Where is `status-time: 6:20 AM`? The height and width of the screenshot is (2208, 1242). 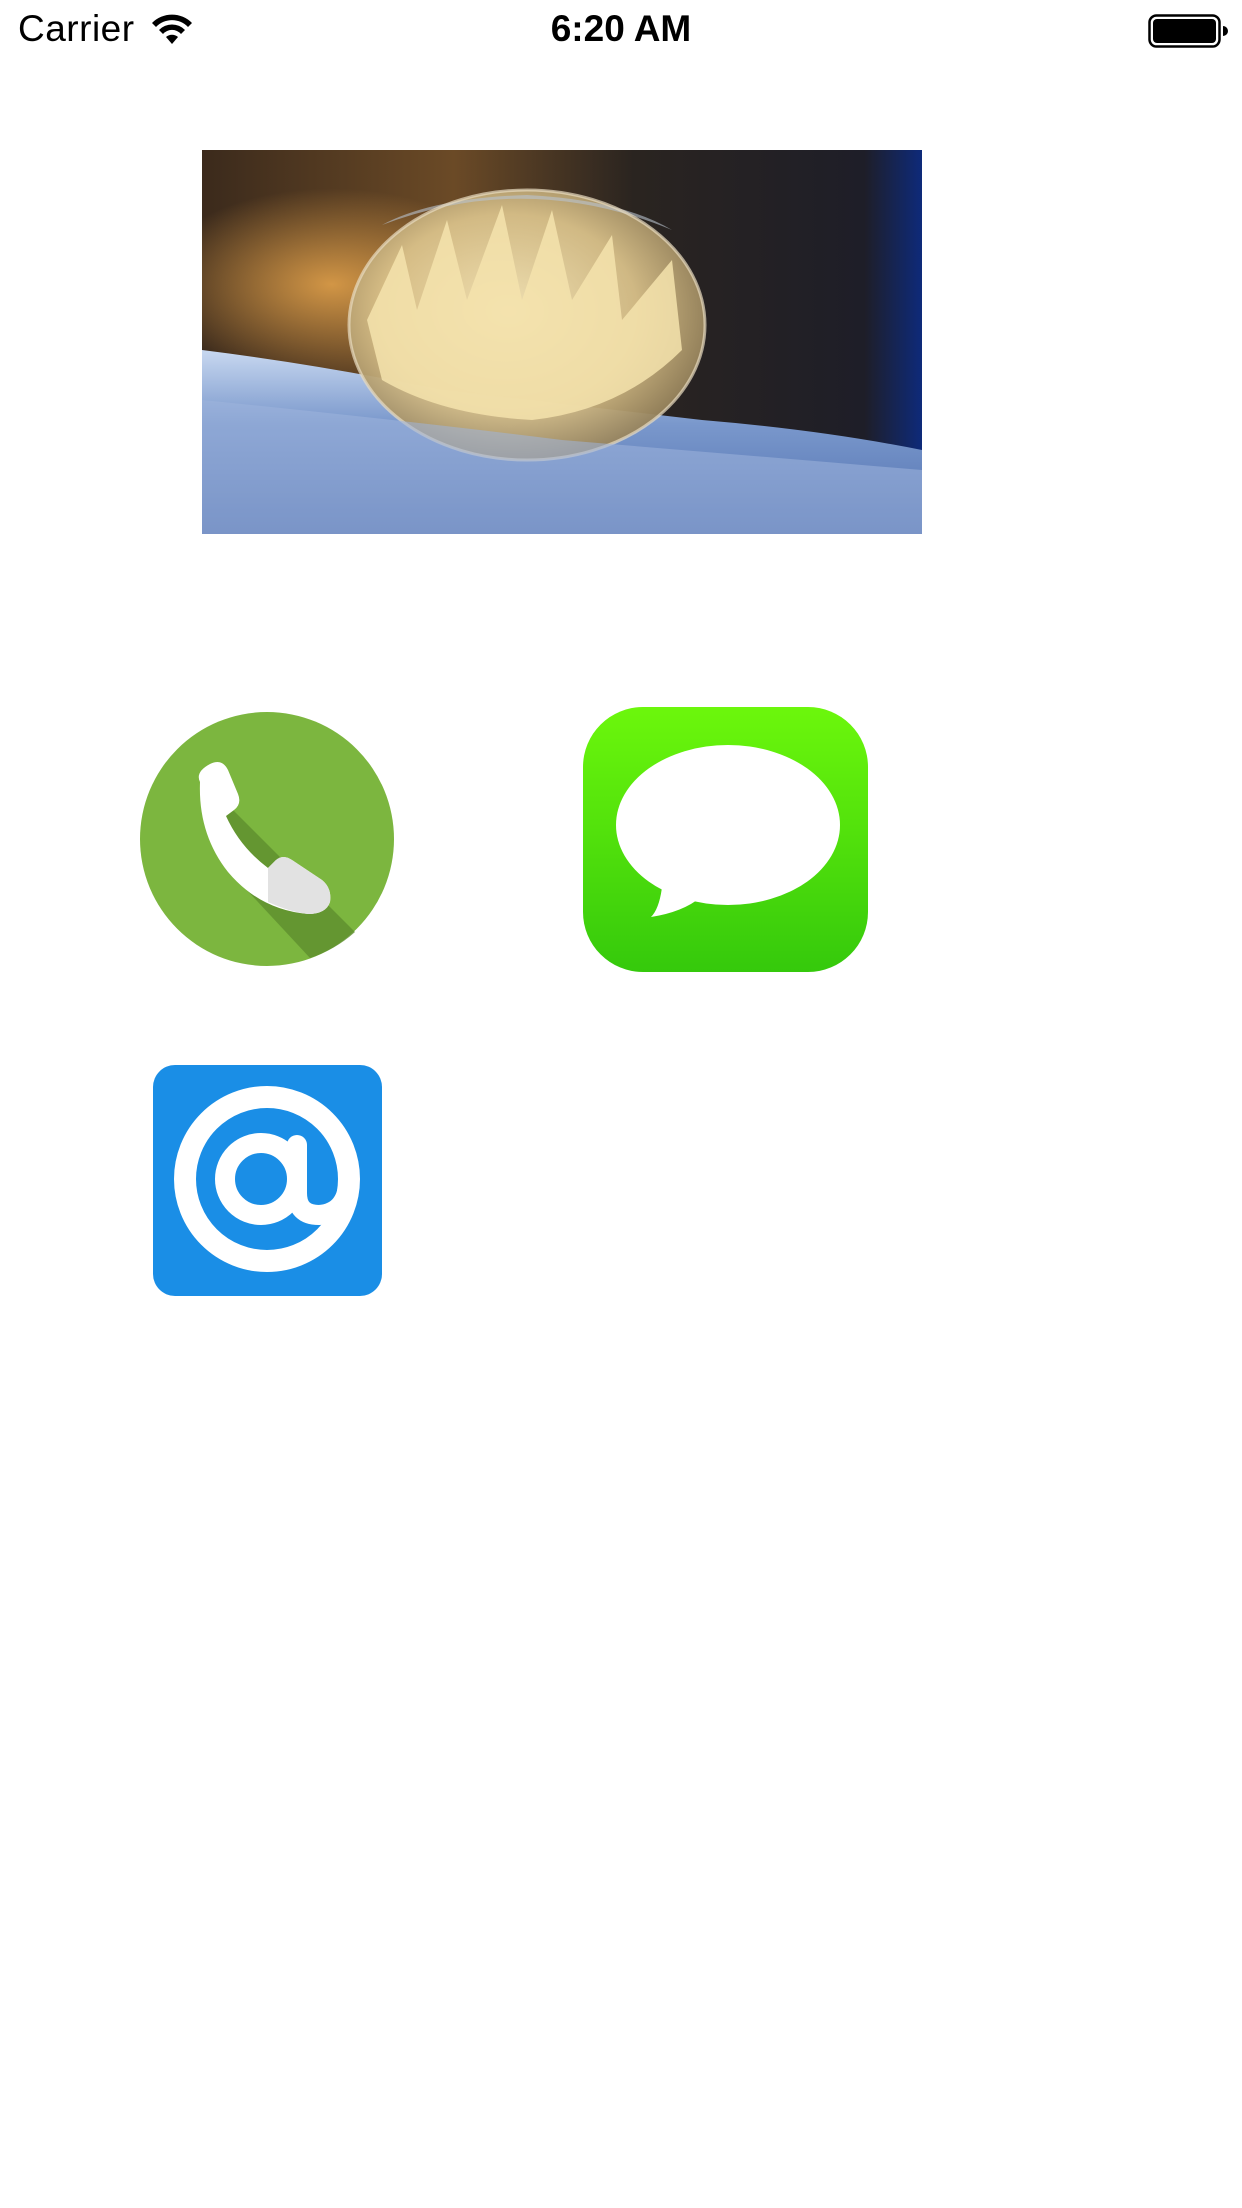
status-time: 6:20 AM is located at coordinates (621, 28).